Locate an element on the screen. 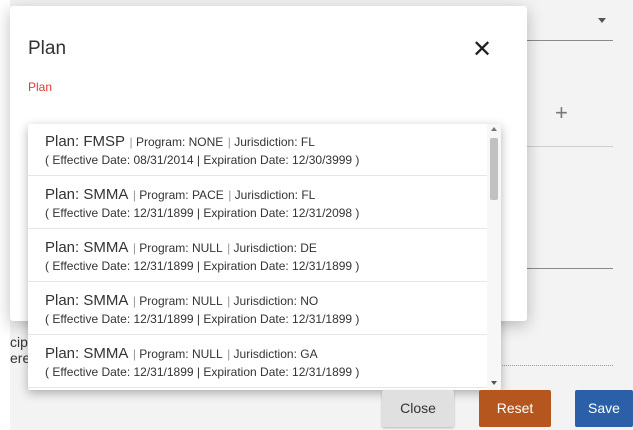  save-button: Save is located at coordinates (604, 408).